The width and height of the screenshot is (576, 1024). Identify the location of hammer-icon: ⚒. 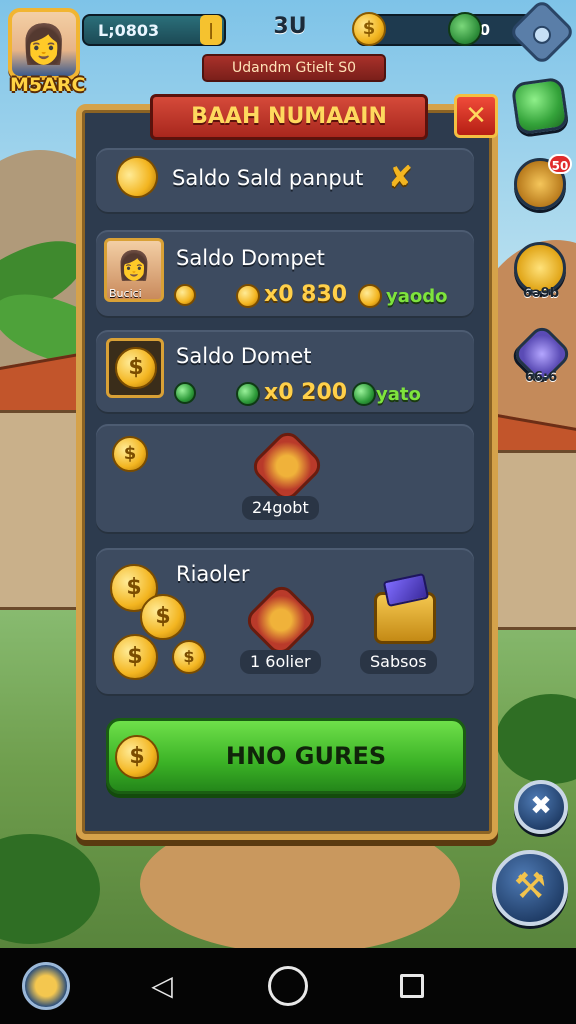
(530, 886).